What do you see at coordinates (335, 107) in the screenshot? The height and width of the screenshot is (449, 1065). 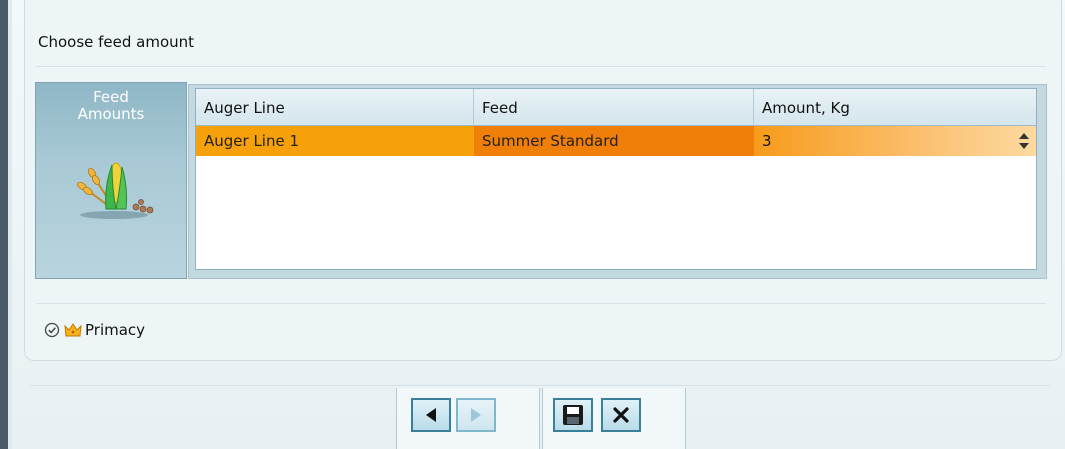 I see `column-header-auger-line: Auger Line` at bounding box center [335, 107].